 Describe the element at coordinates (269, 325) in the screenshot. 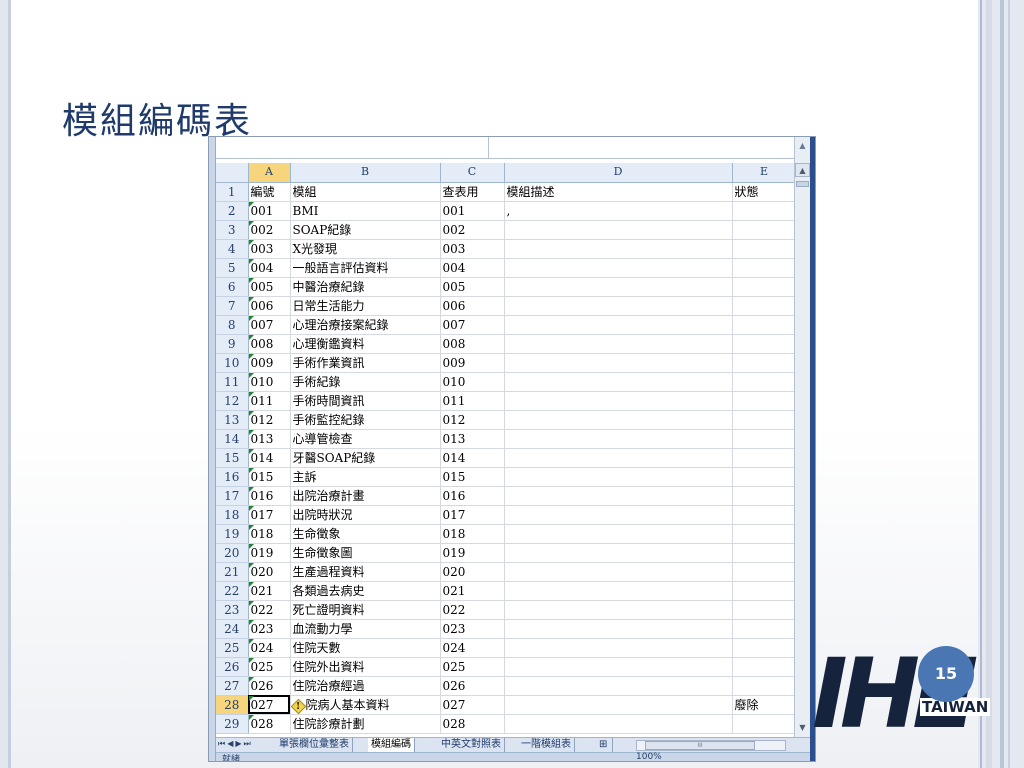

I see `cell-a: 007` at that location.